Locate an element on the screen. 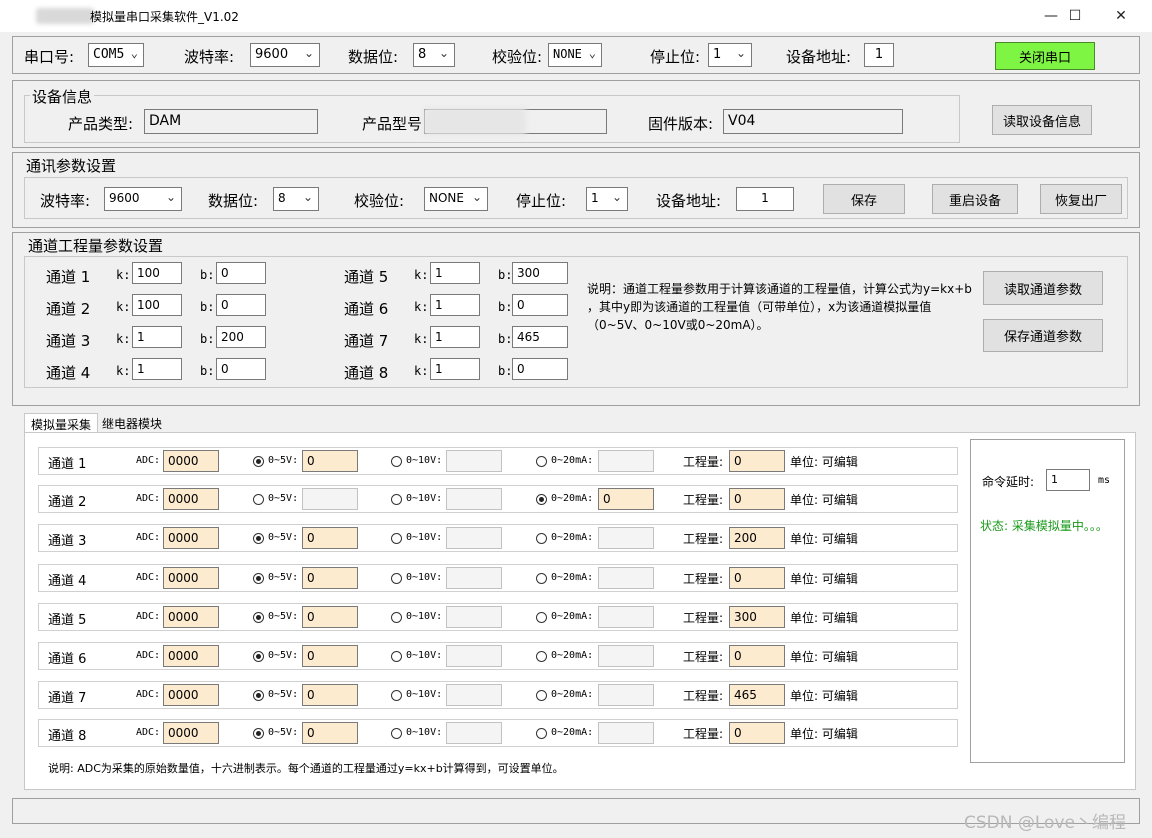 This screenshot has width=1152, height=838. maximize-button: ☐ is located at coordinates (1075, 16).